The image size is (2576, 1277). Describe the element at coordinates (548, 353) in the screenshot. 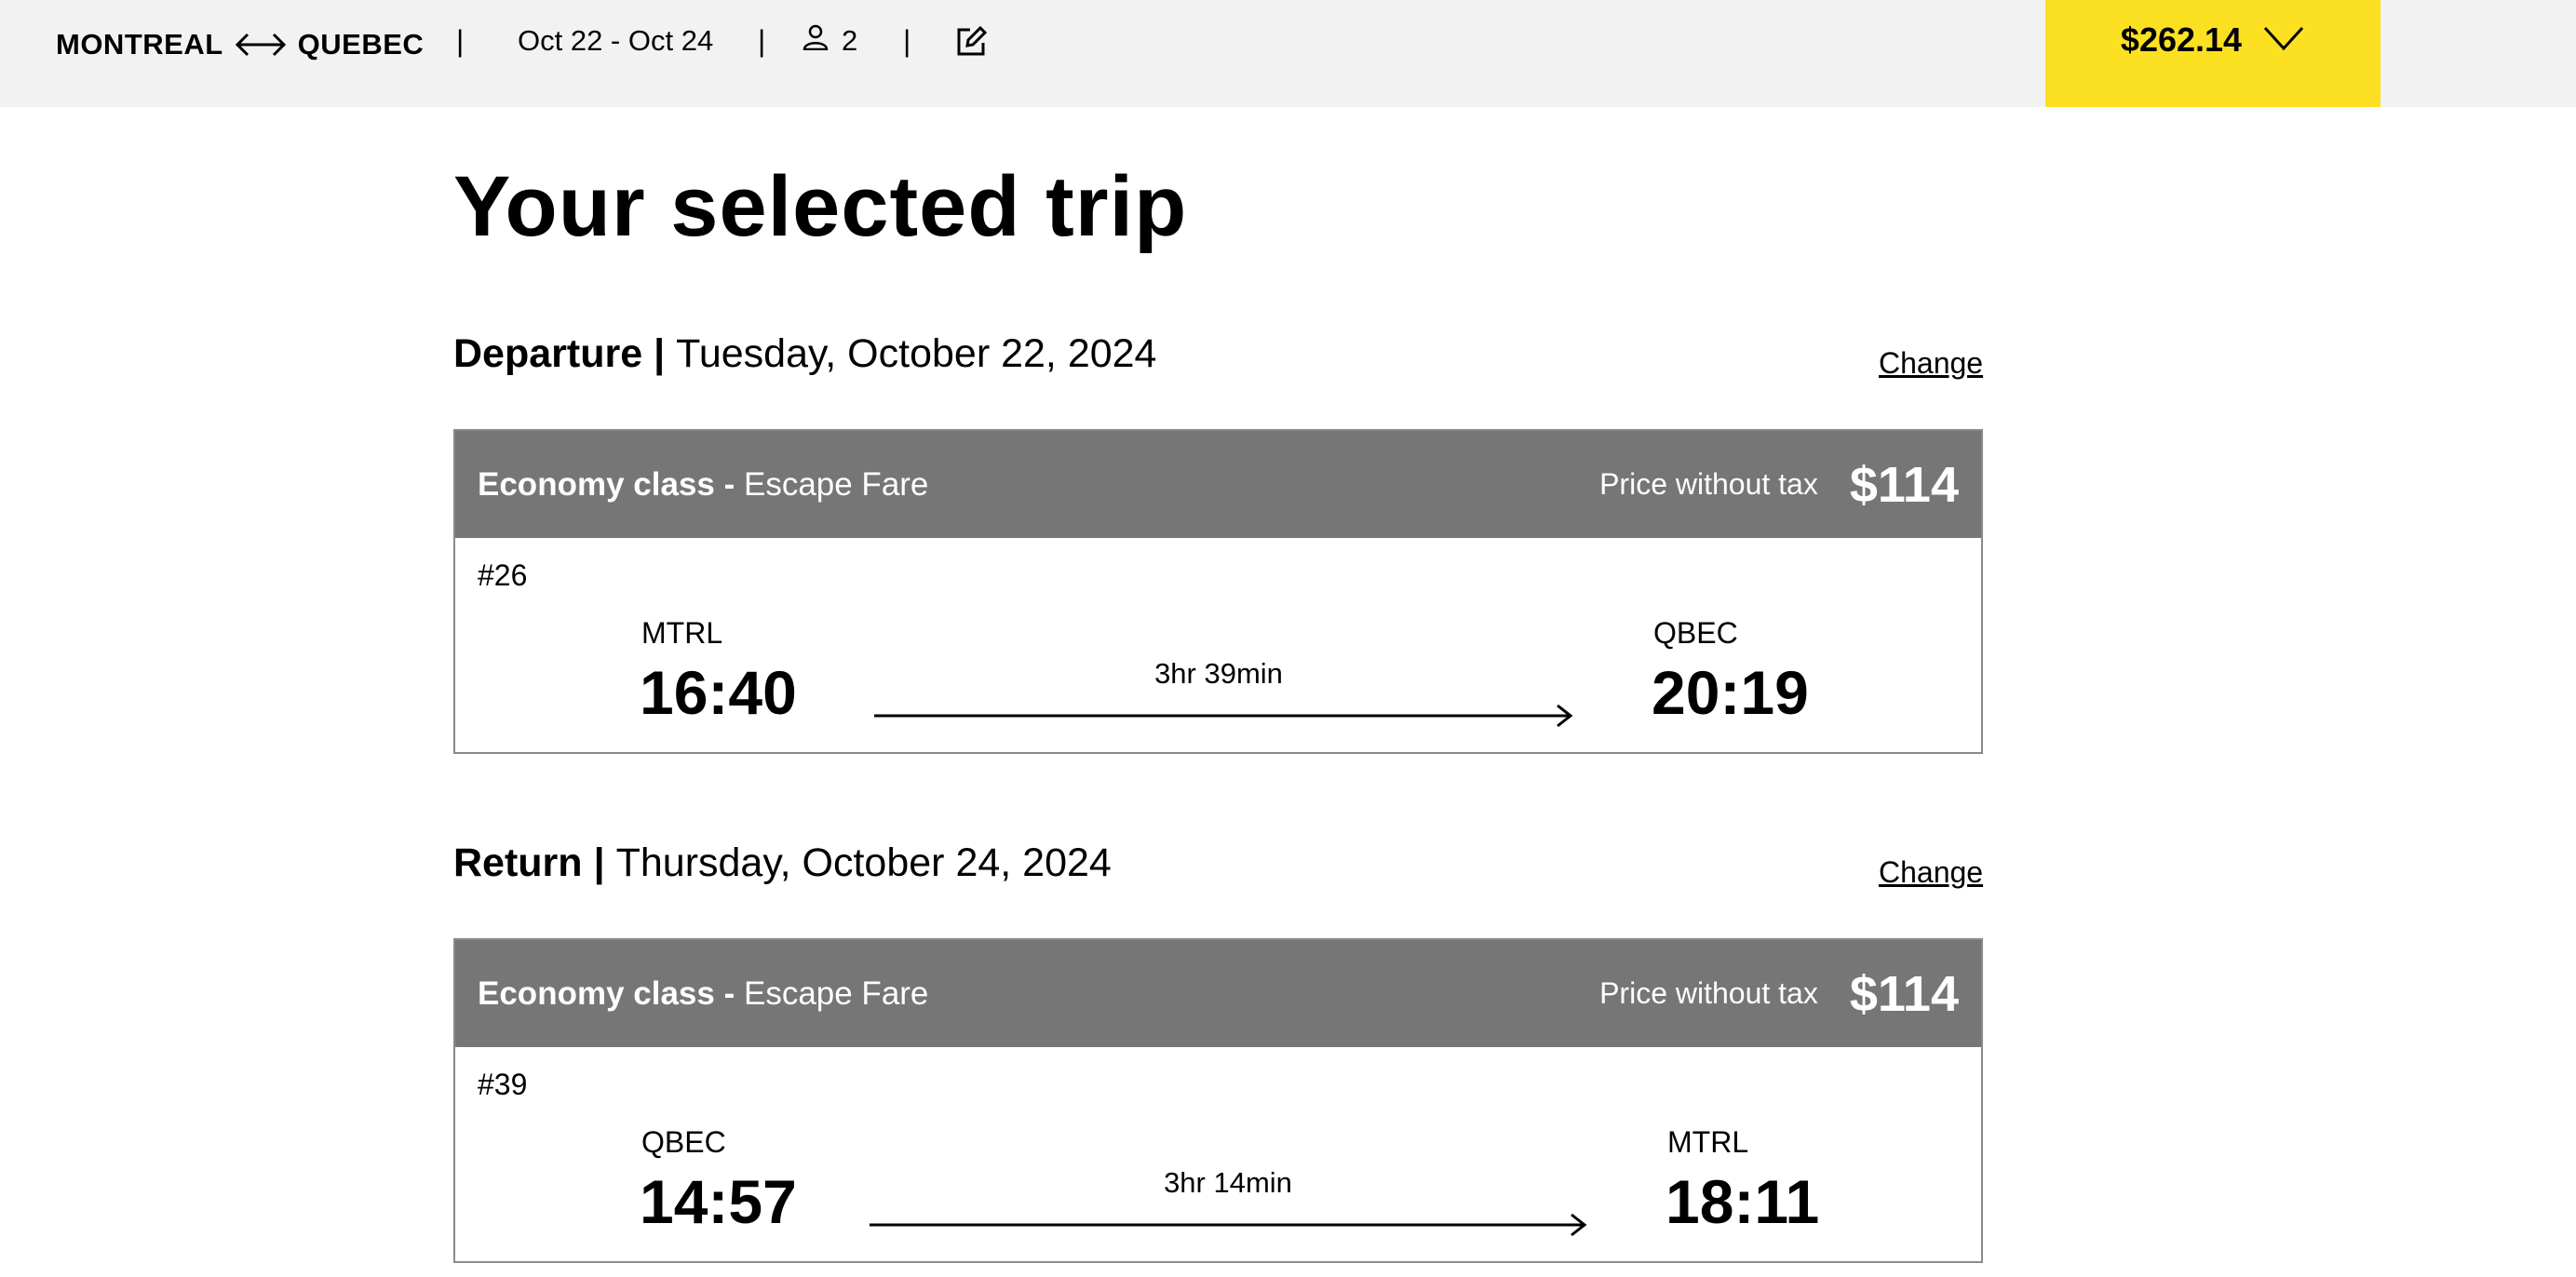

I see `departure-label: Departure` at that location.